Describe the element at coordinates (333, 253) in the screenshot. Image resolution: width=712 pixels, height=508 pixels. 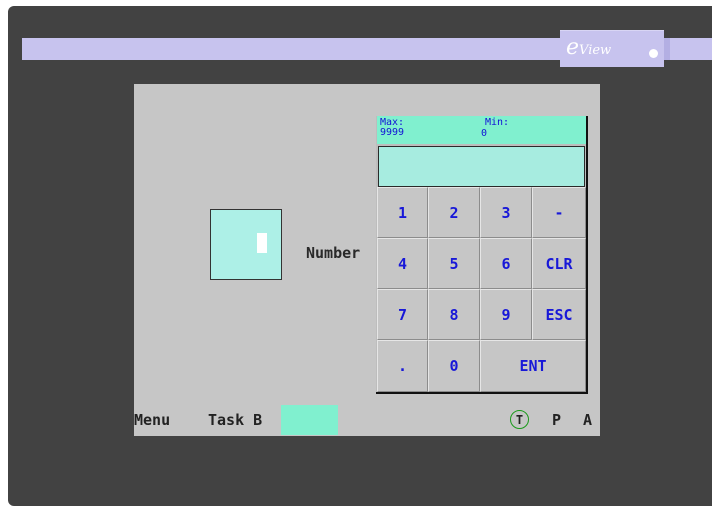
I see `number-label: Number` at that location.